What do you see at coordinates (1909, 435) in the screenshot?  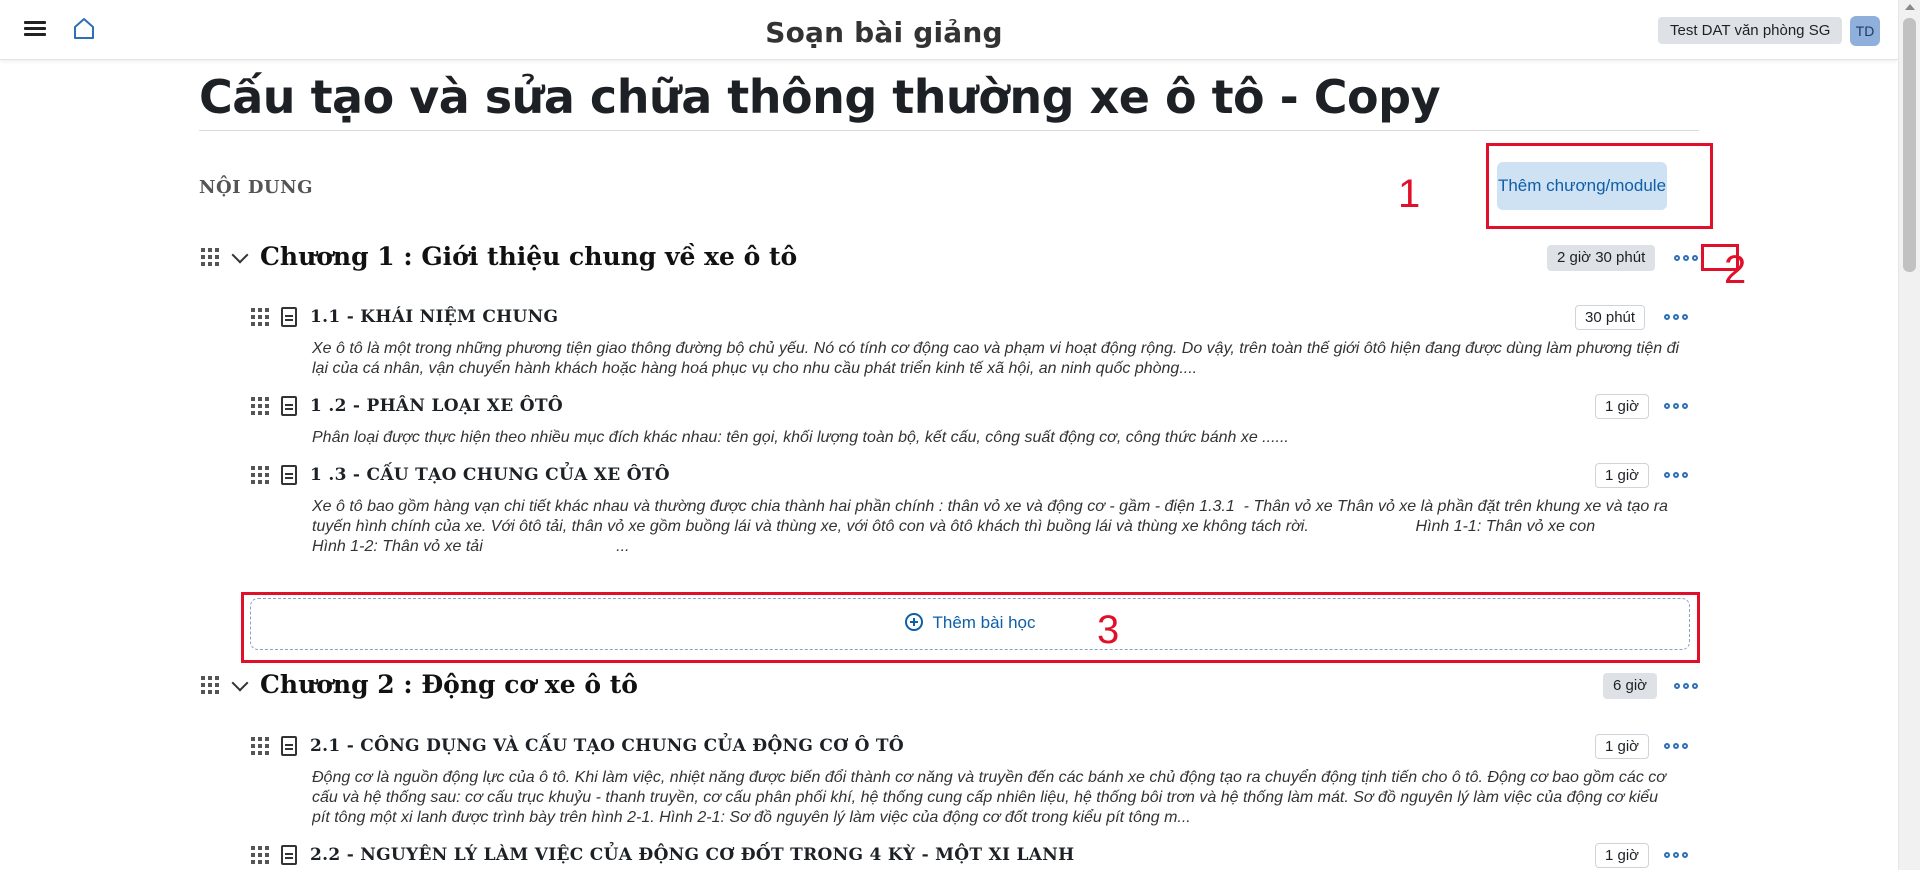 I see `page-scrollbar` at bounding box center [1909, 435].